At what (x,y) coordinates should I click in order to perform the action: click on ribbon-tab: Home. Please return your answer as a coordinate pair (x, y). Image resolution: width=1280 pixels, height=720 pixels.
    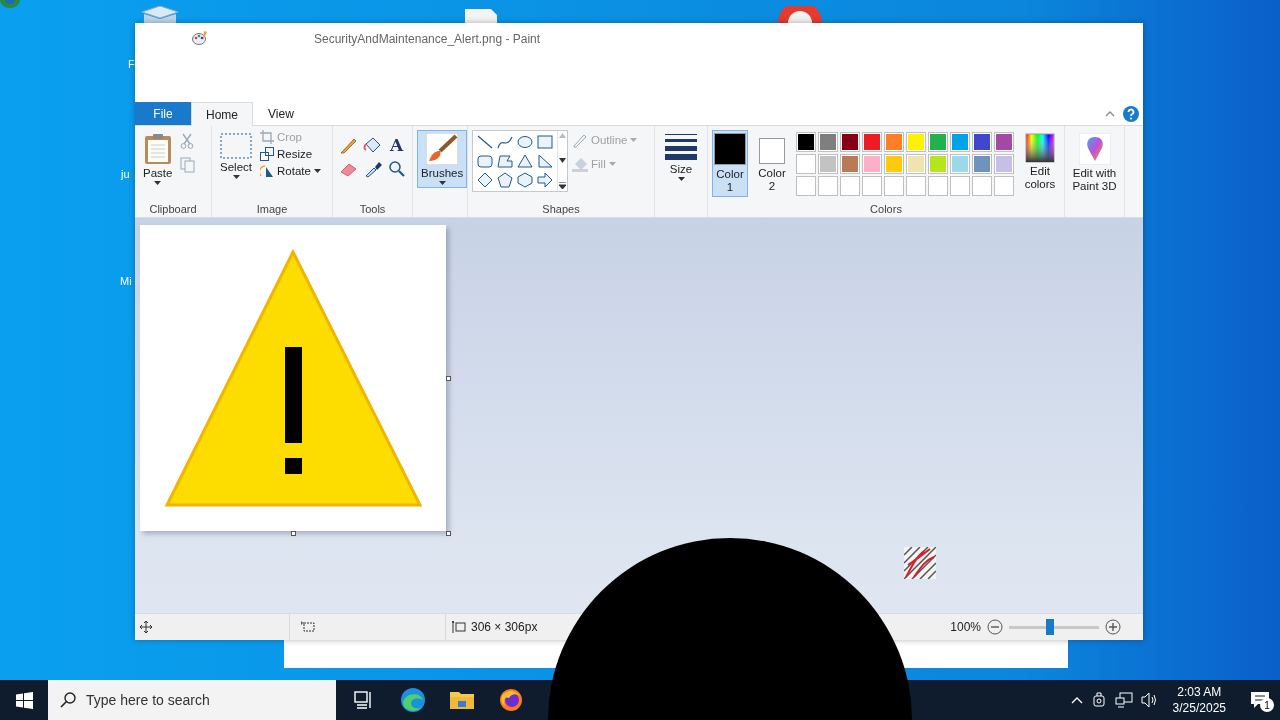
    Looking at the image, I should click on (222, 114).